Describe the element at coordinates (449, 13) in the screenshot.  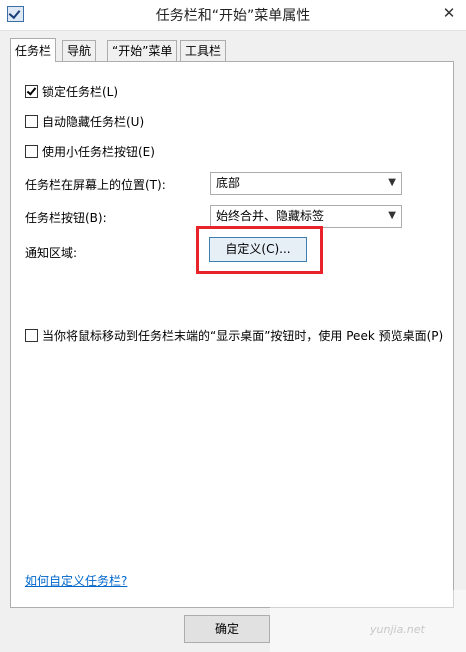
I see `close-icon: ✕` at that location.